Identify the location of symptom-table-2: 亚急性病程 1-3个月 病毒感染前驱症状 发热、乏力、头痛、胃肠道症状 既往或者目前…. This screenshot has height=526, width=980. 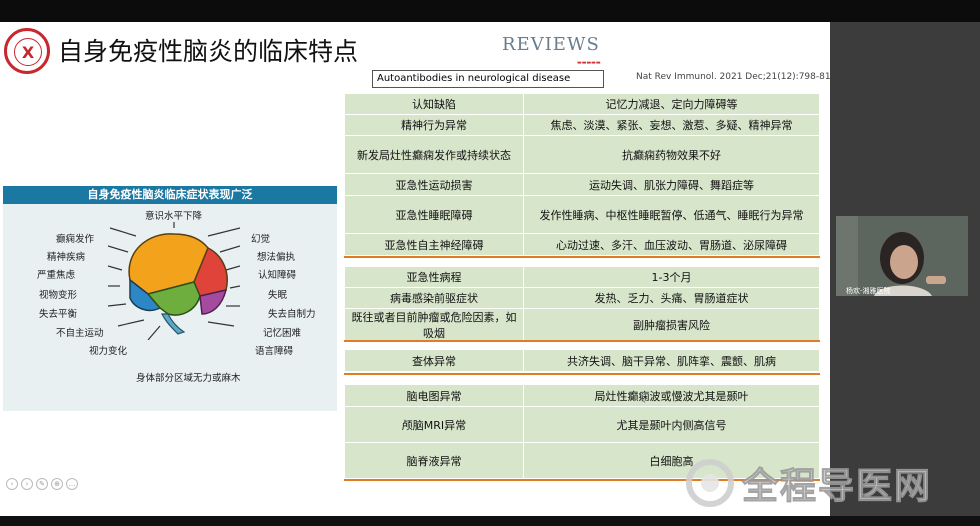
(582, 304).